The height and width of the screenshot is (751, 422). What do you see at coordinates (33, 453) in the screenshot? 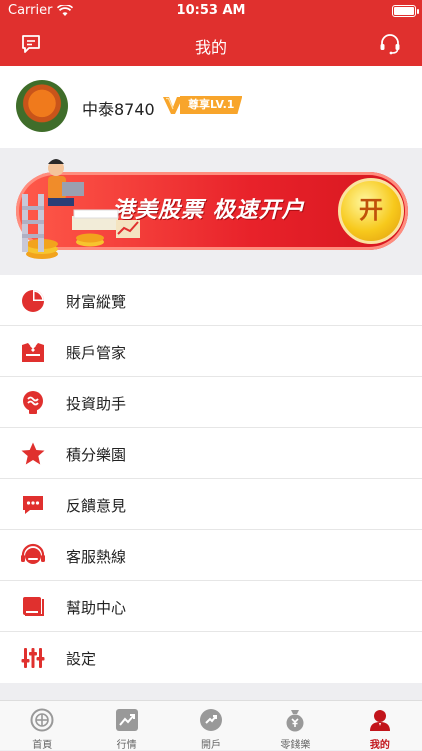
I see `star-icon` at bounding box center [33, 453].